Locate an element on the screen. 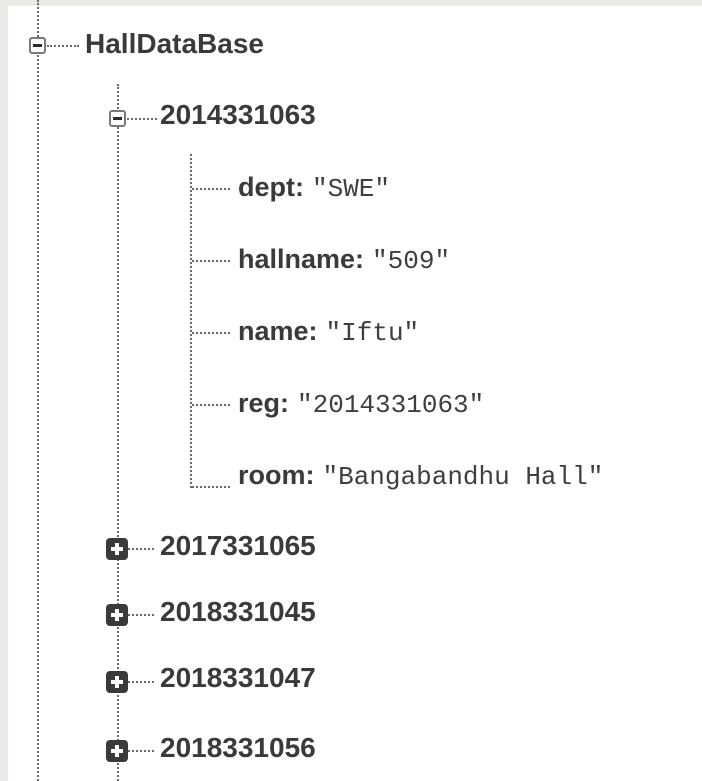  field-value: "Bangabandhu Hall" is located at coordinates (463, 477).